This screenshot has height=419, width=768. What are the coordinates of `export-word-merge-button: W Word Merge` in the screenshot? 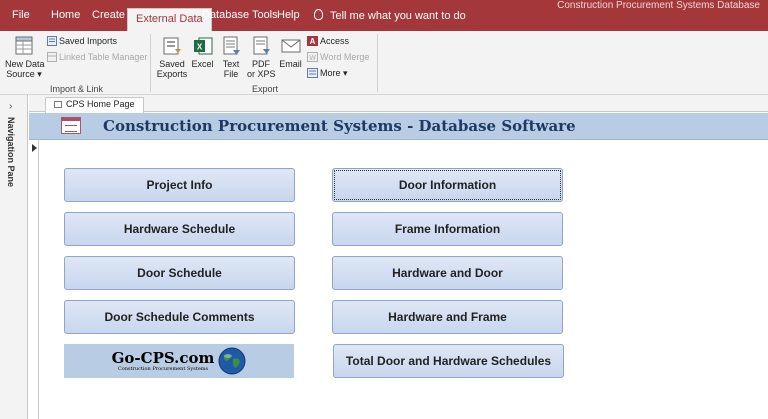 It's located at (338, 57).